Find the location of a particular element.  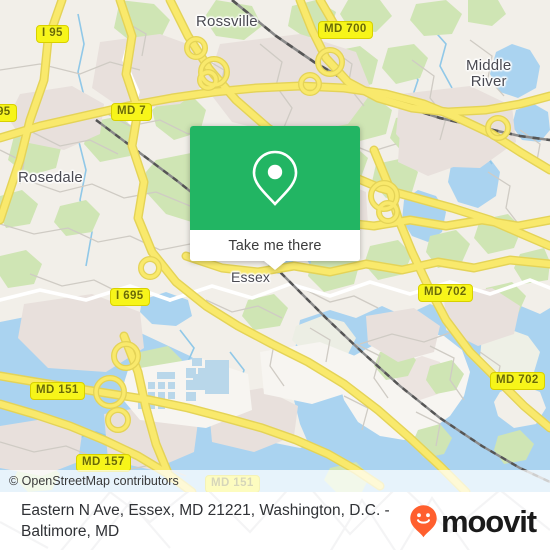

road-shield-md702-north: MD 702 is located at coordinates (445, 293).